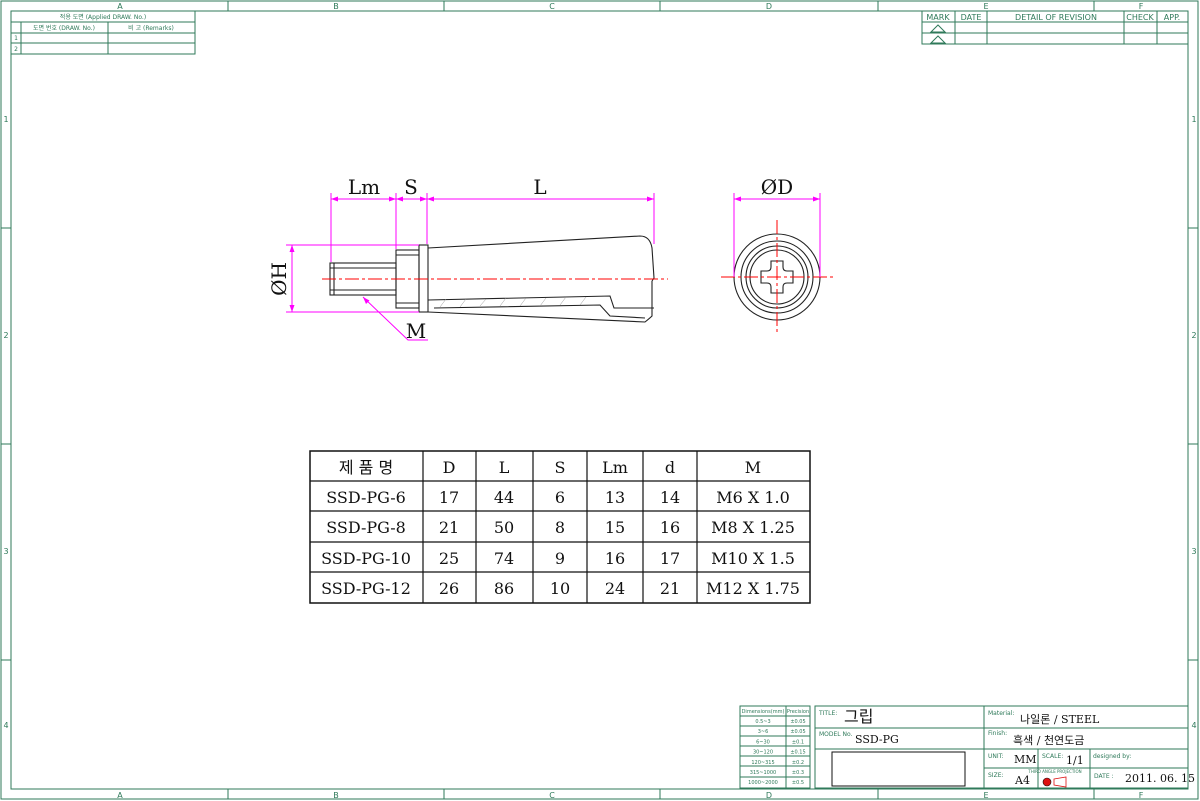 Image resolution: width=1200 pixels, height=801 pixels. I want to click on spec-cell-d: 17, so click(449, 497).